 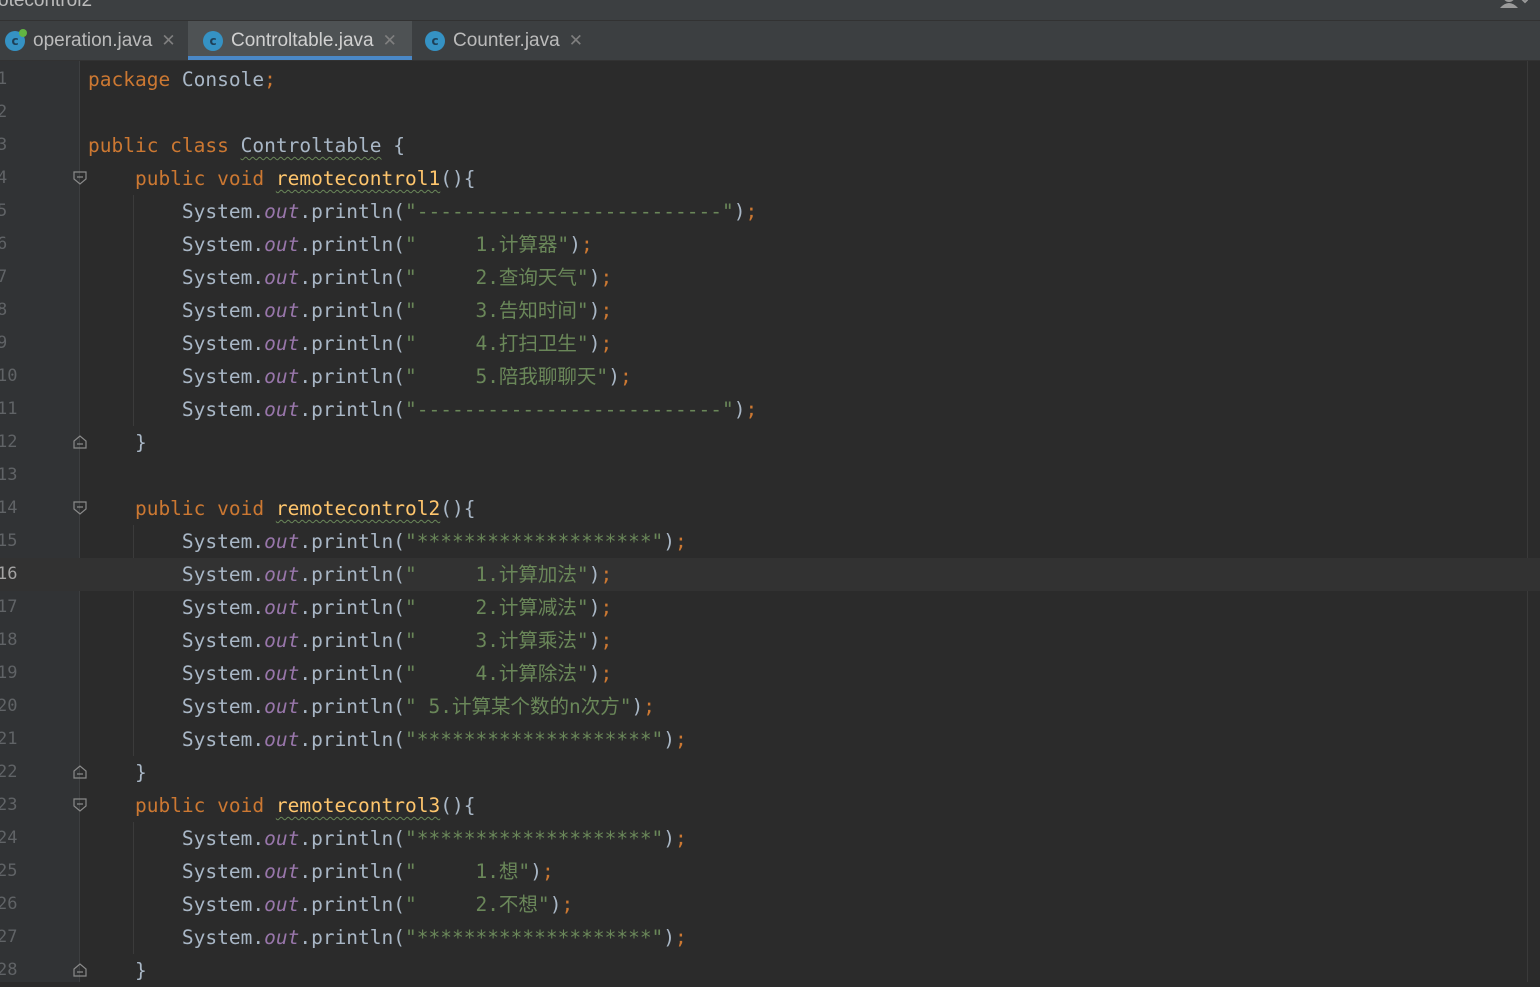 I want to click on code-token: ), so click(x=614, y=376).